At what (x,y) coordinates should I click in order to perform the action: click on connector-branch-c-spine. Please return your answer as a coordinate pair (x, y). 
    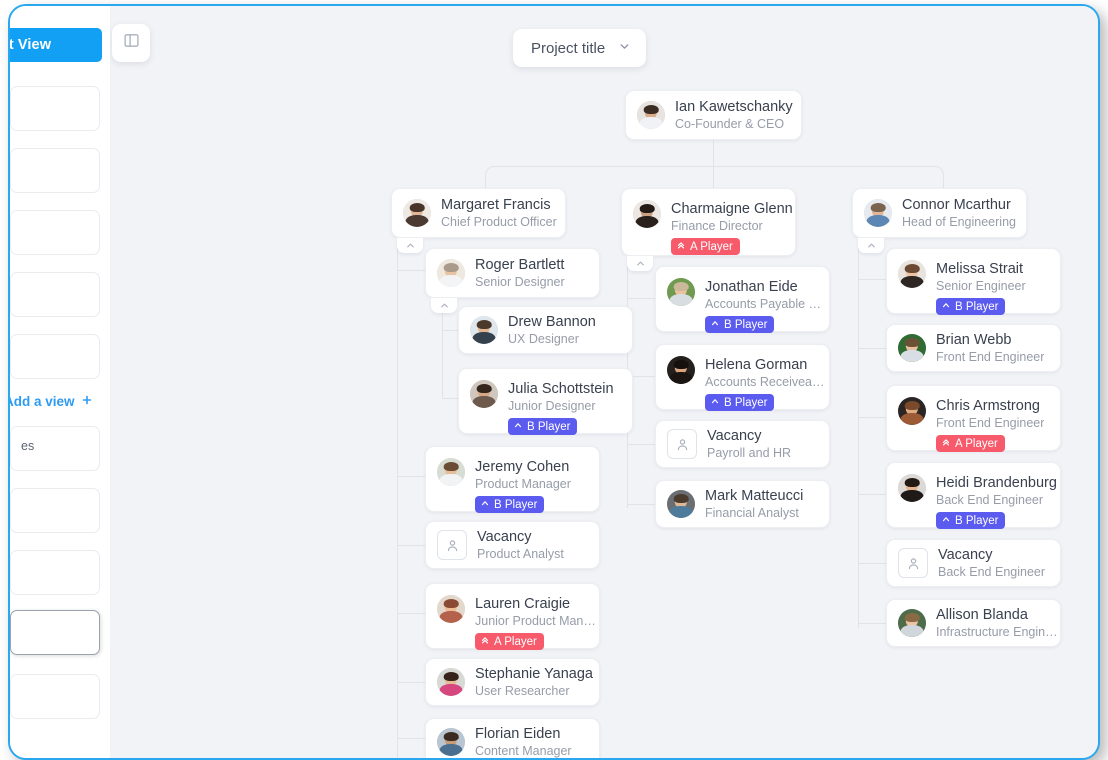
    Looking at the image, I should click on (872, 433).